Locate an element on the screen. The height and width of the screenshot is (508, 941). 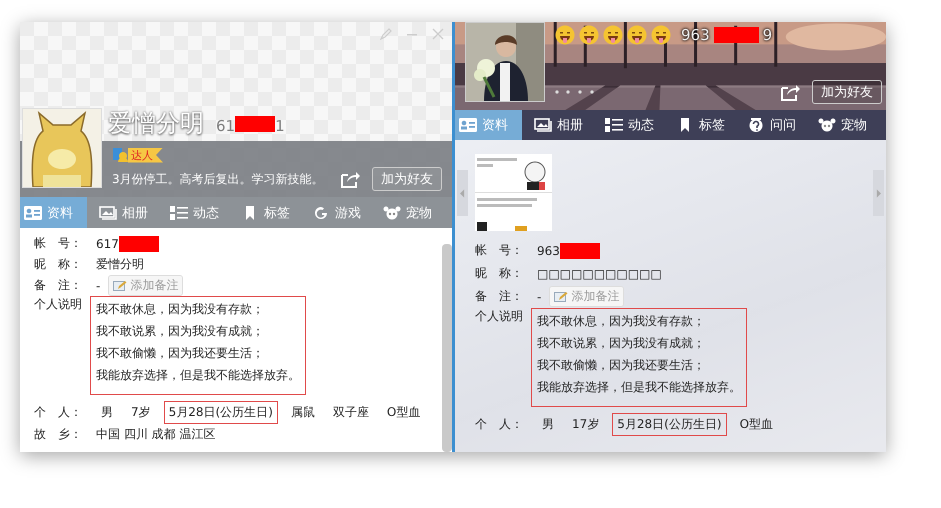
field-value: 爱憎分明 is located at coordinates (120, 264).